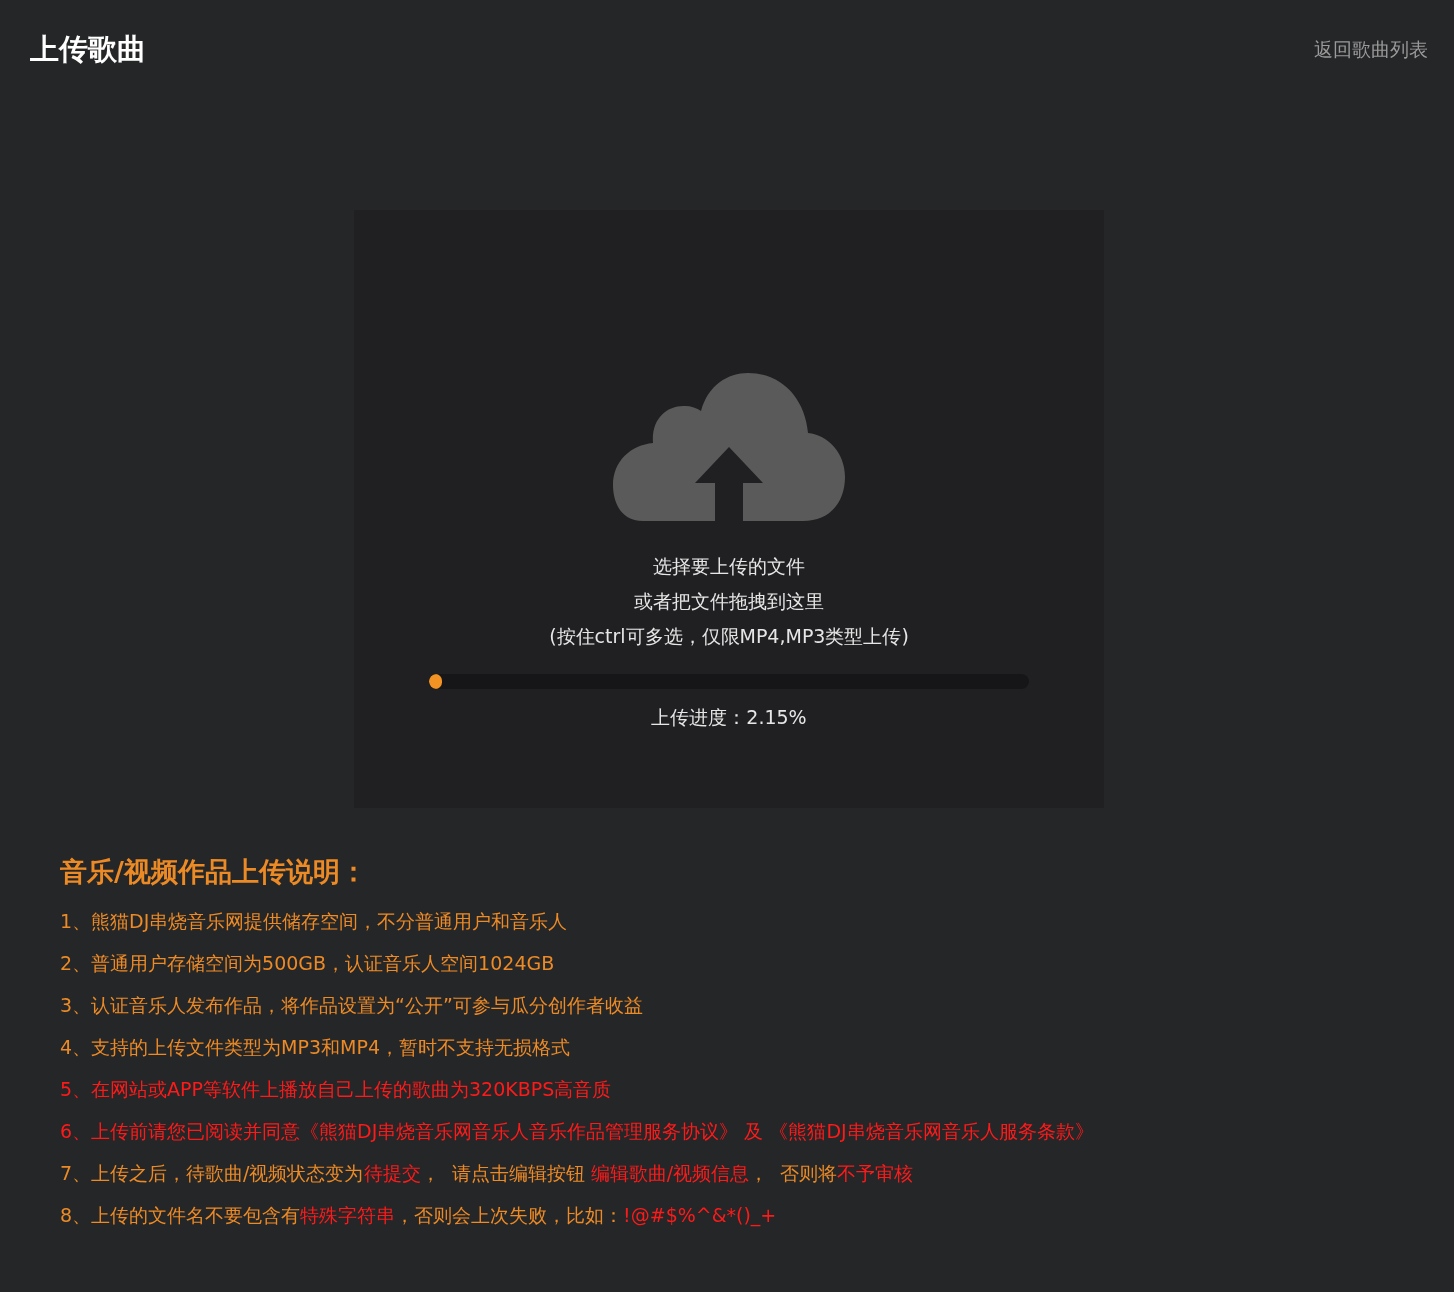 The width and height of the screenshot is (1454, 1292). Describe the element at coordinates (577, 1131) in the screenshot. I see `note-text: 6、上传前请您已阅读并同意《熊猫DJ串烧音乐网音乐人音乐作品管理服务协议》 及 《熊猫DJ串烧音乐网音乐人服务条款》` at that location.